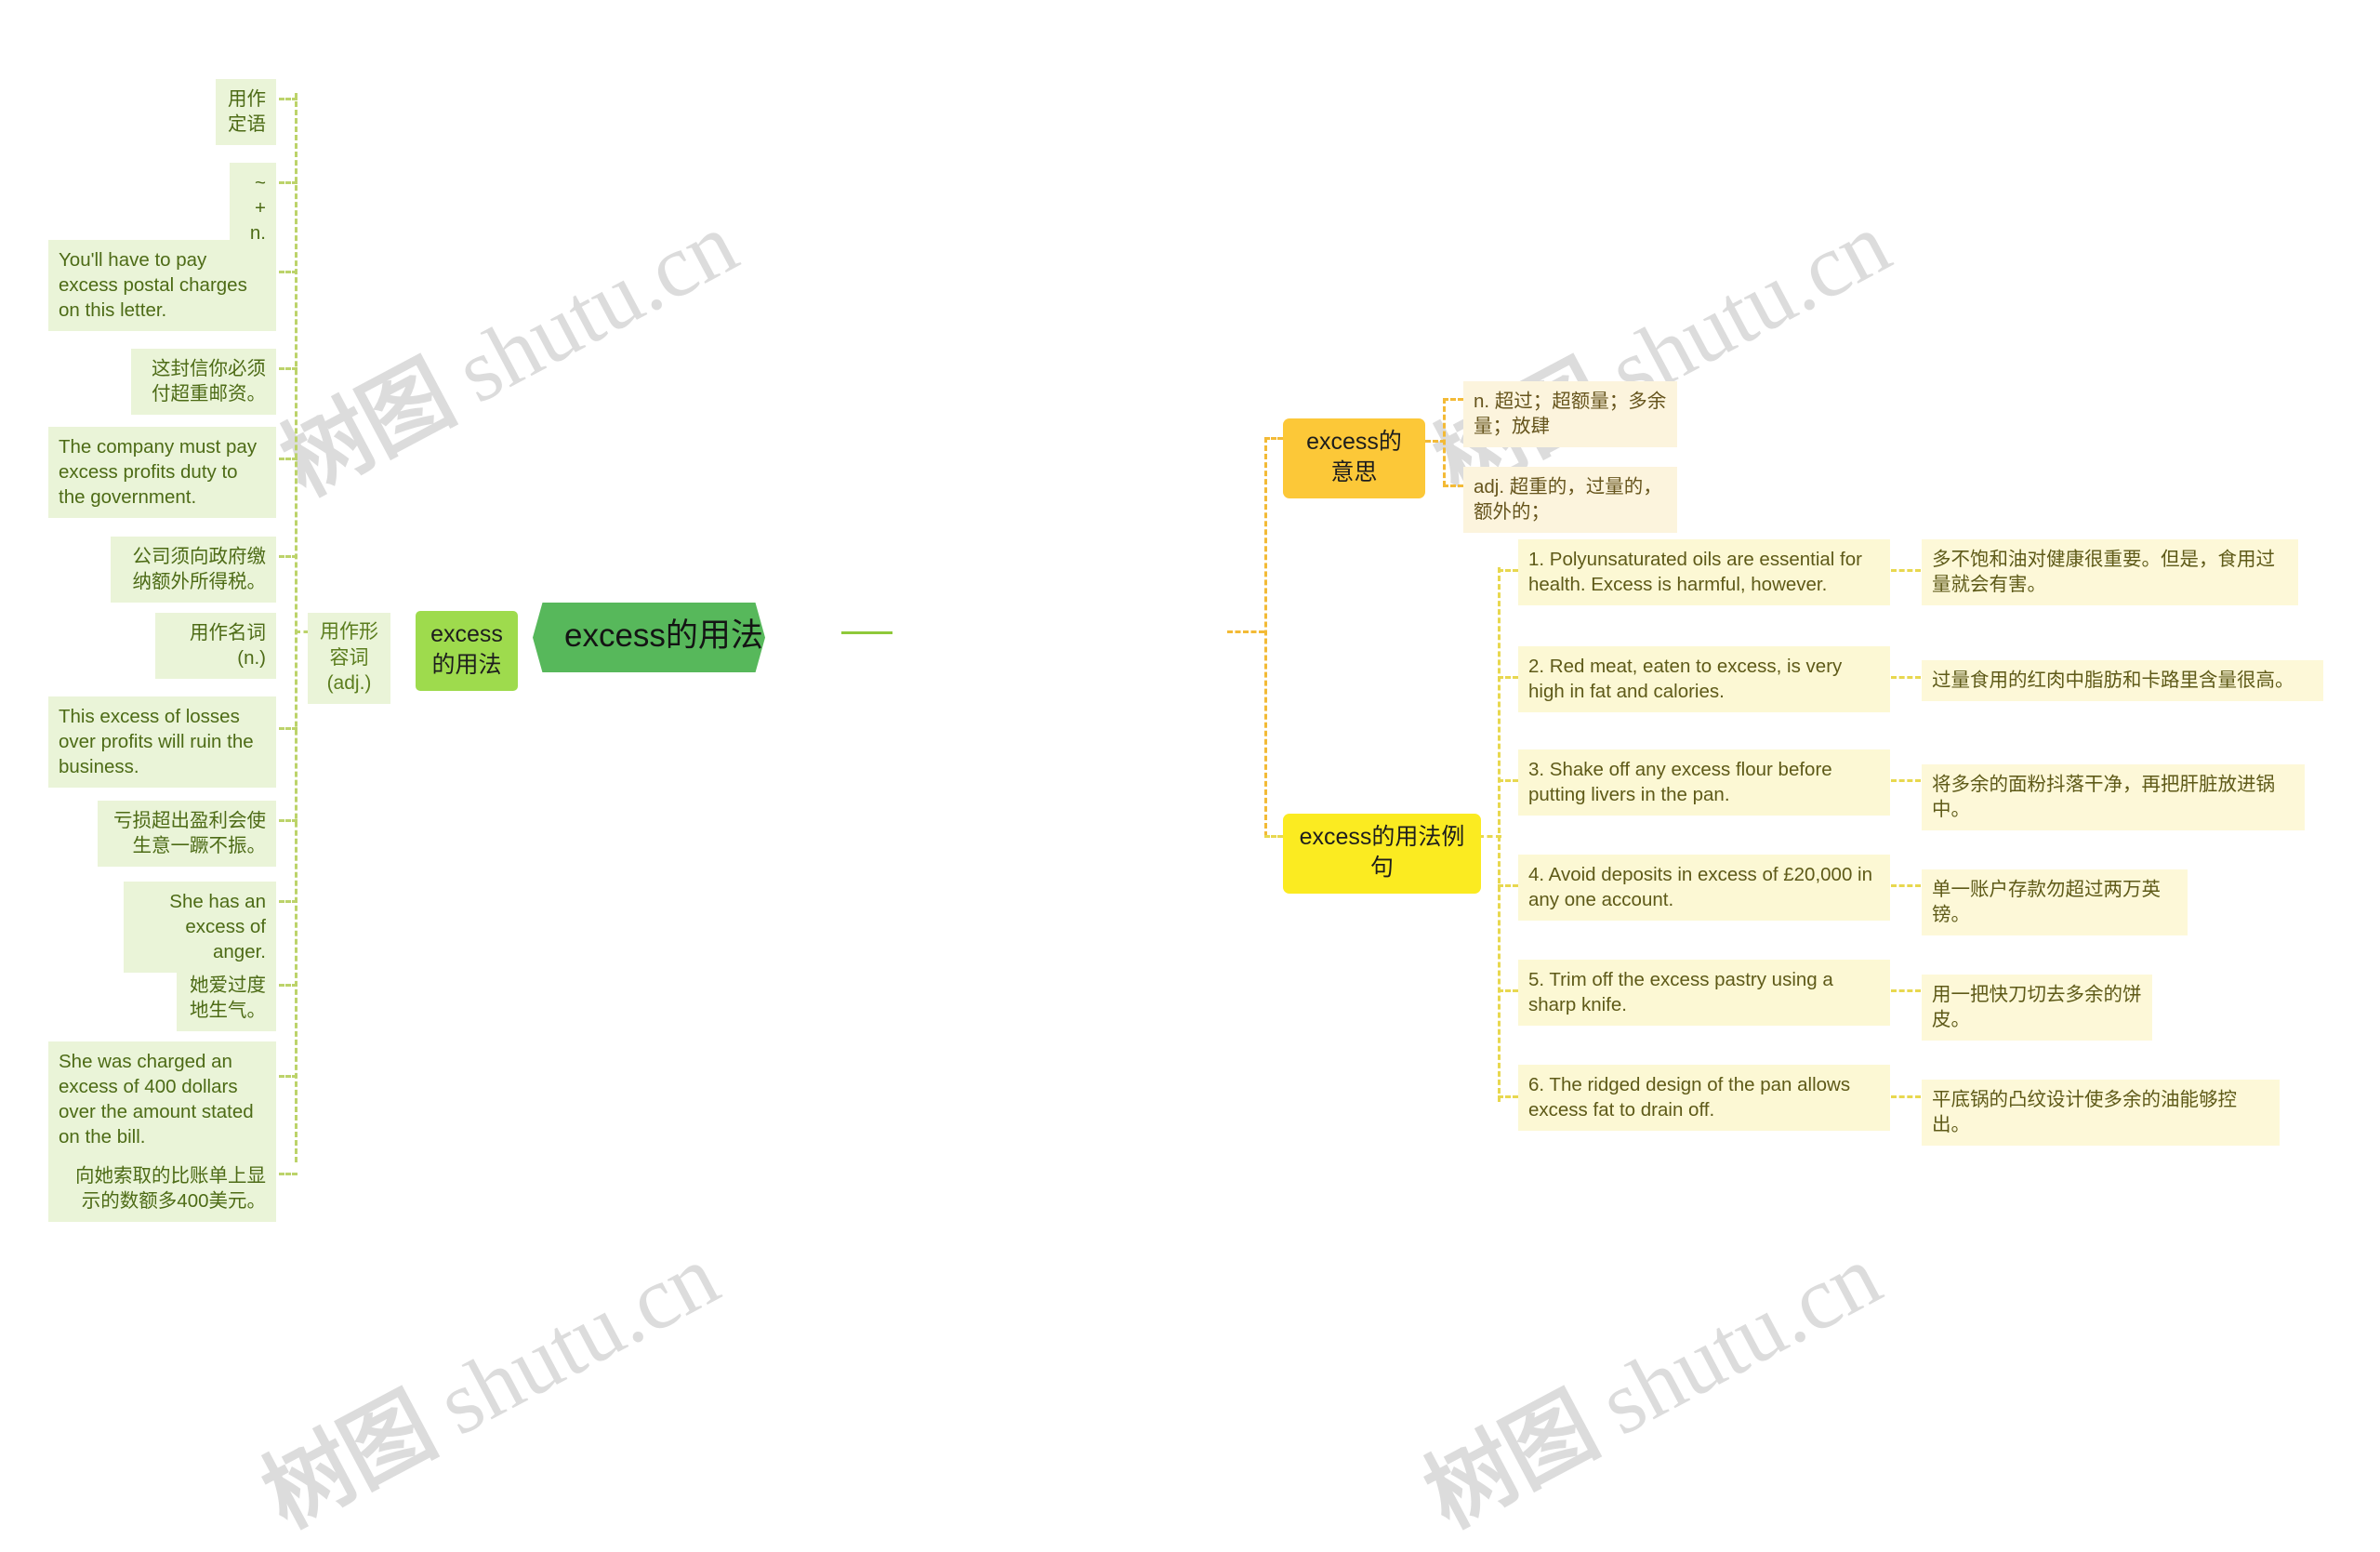 The height and width of the screenshot is (1552, 2380). I want to click on examples-spine, so click(1499, 834).